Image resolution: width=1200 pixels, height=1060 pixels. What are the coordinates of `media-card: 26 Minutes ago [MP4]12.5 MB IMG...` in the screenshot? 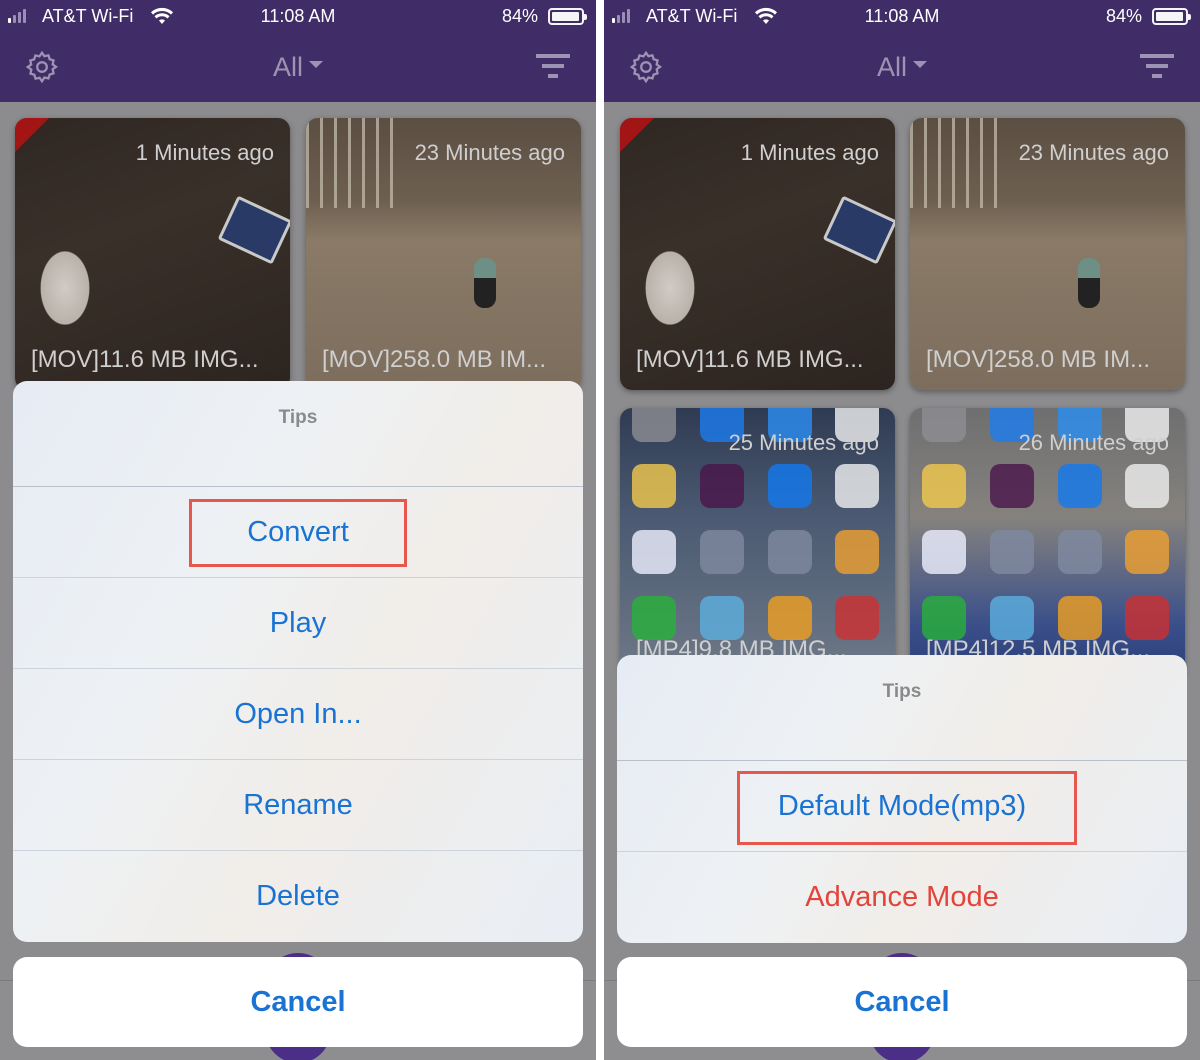 It's located at (1047, 544).